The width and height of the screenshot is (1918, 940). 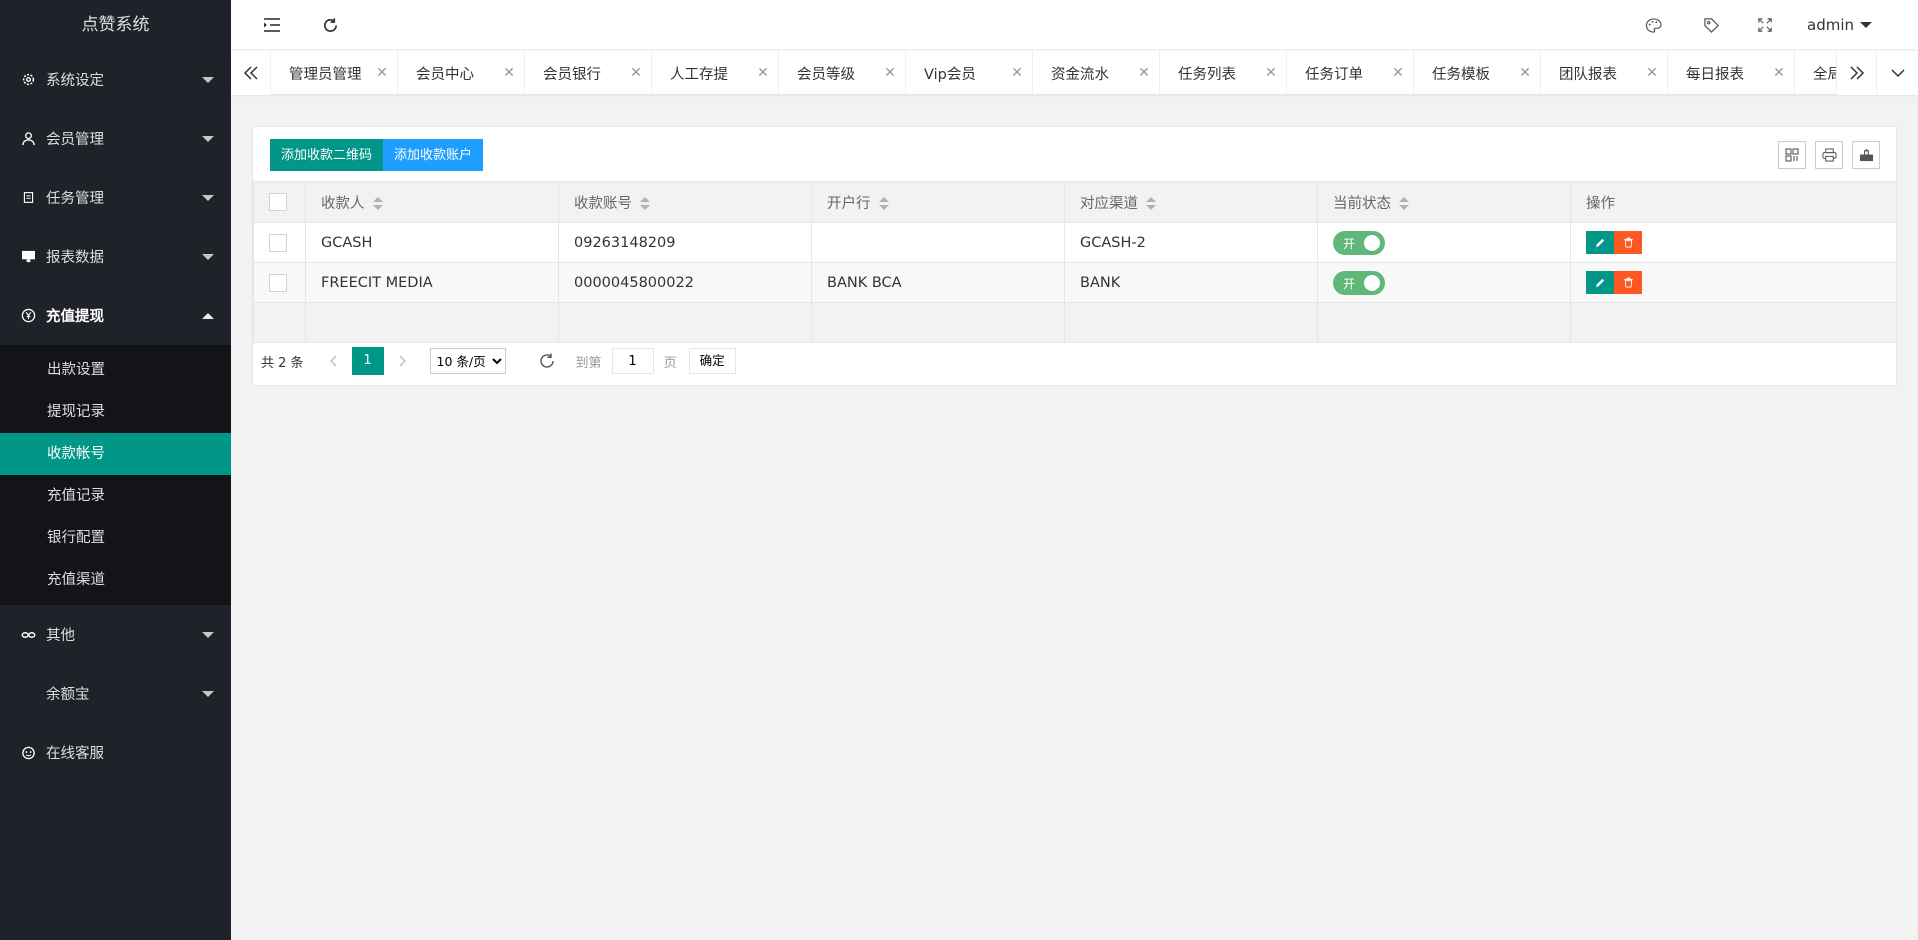 What do you see at coordinates (1444, 202) in the screenshot?
I see `column-header-status: 当前状态` at bounding box center [1444, 202].